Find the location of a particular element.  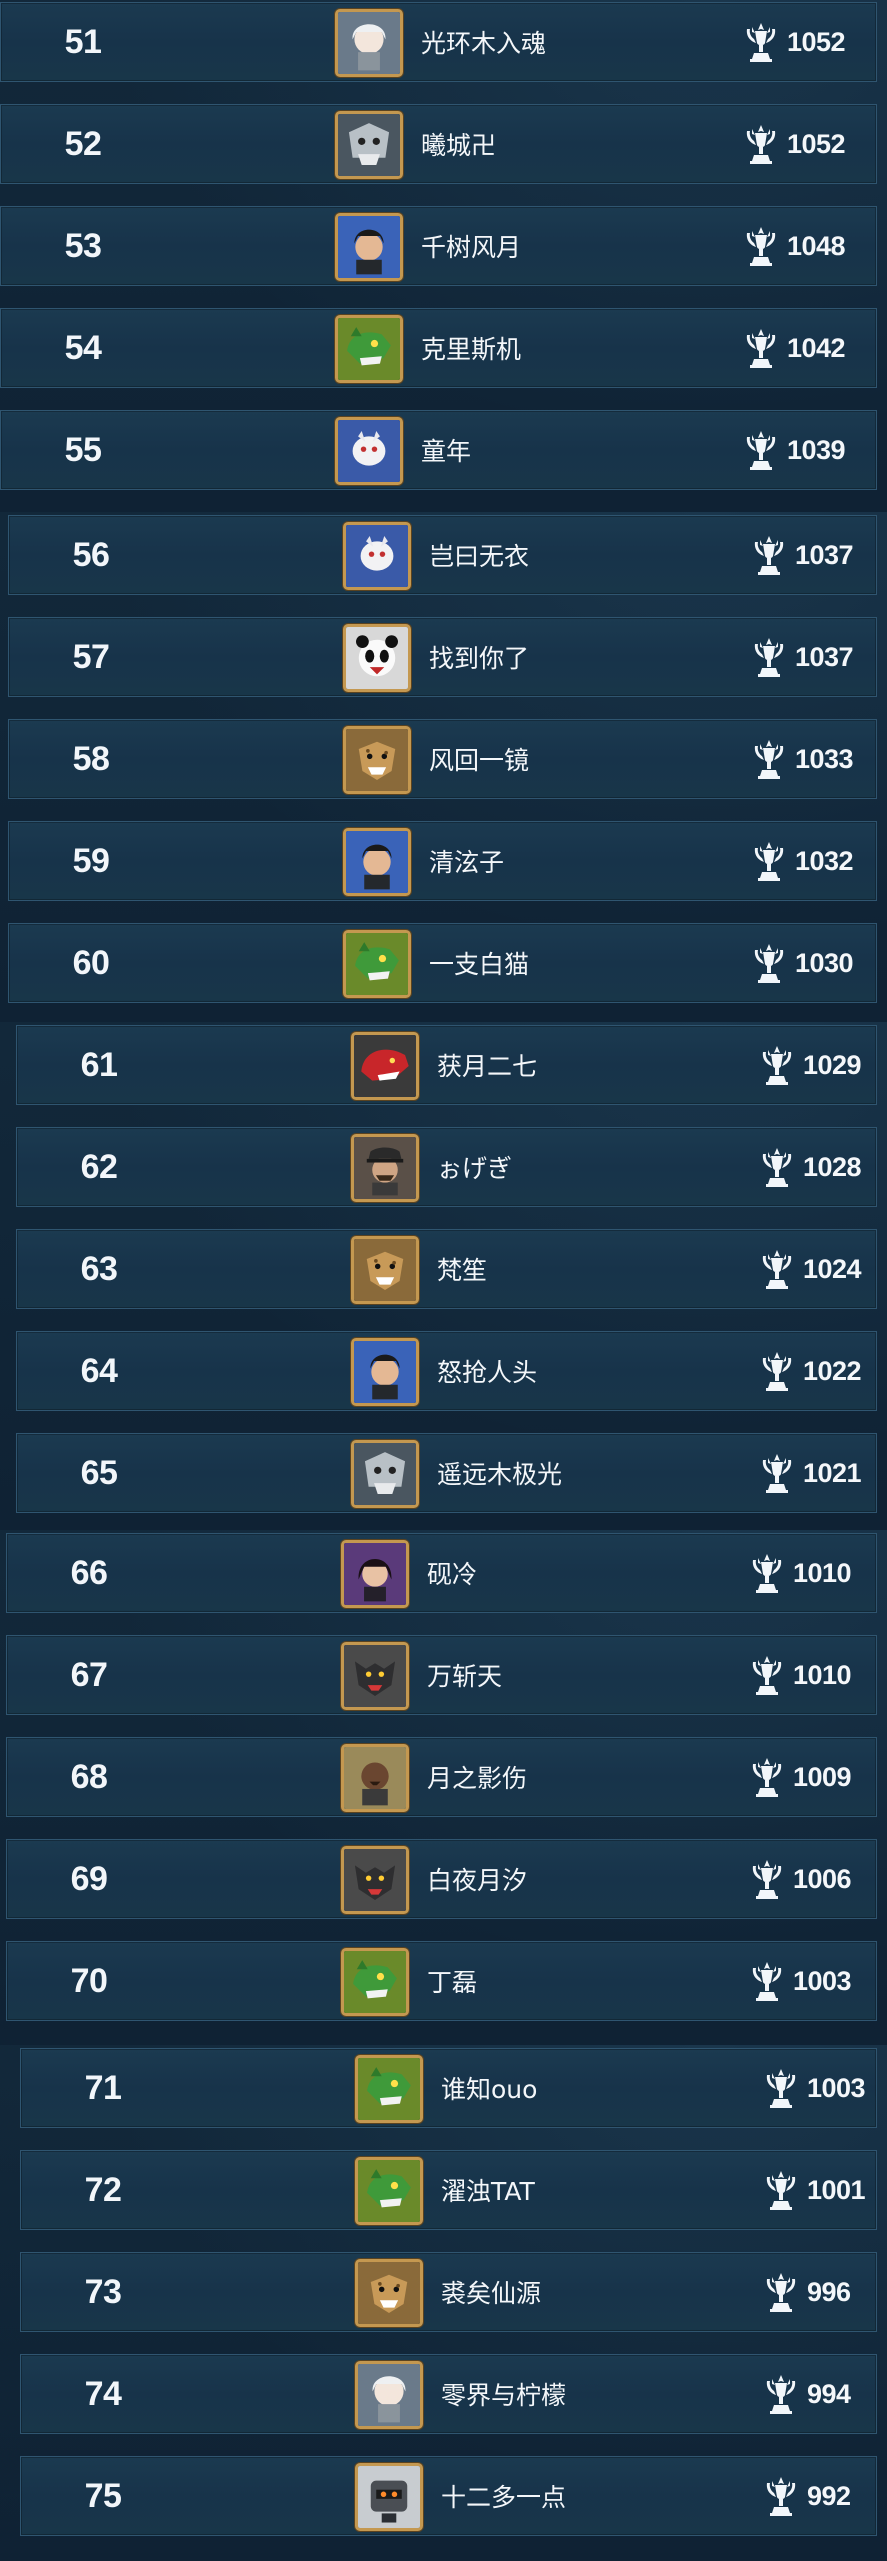

rank-number: 73 is located at coordinates (103, 2291).